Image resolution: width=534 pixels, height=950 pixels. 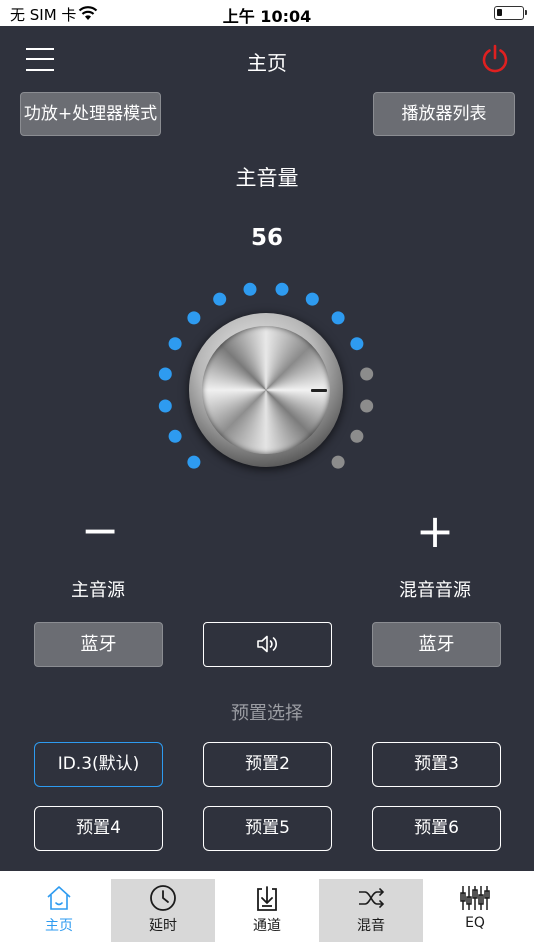 What do you see at coordinates (371, 910) in the screenshot?
I see `tab-mix: 混音` at bounding box center [371, 910].